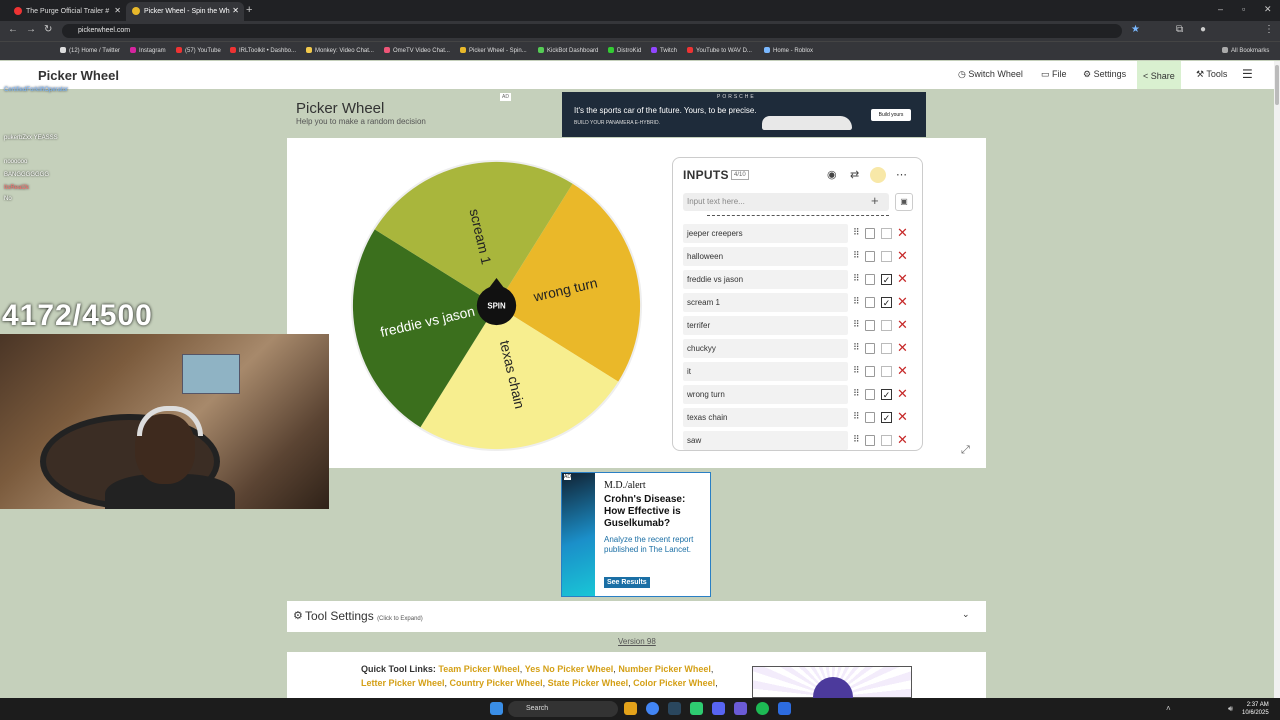 This screenshot has height=720, width=1280. What do you see at coordinates (1230, 709) in the screenshot?
I see `volume-icon: 🔊︎` at bounding box center [1230, 709].